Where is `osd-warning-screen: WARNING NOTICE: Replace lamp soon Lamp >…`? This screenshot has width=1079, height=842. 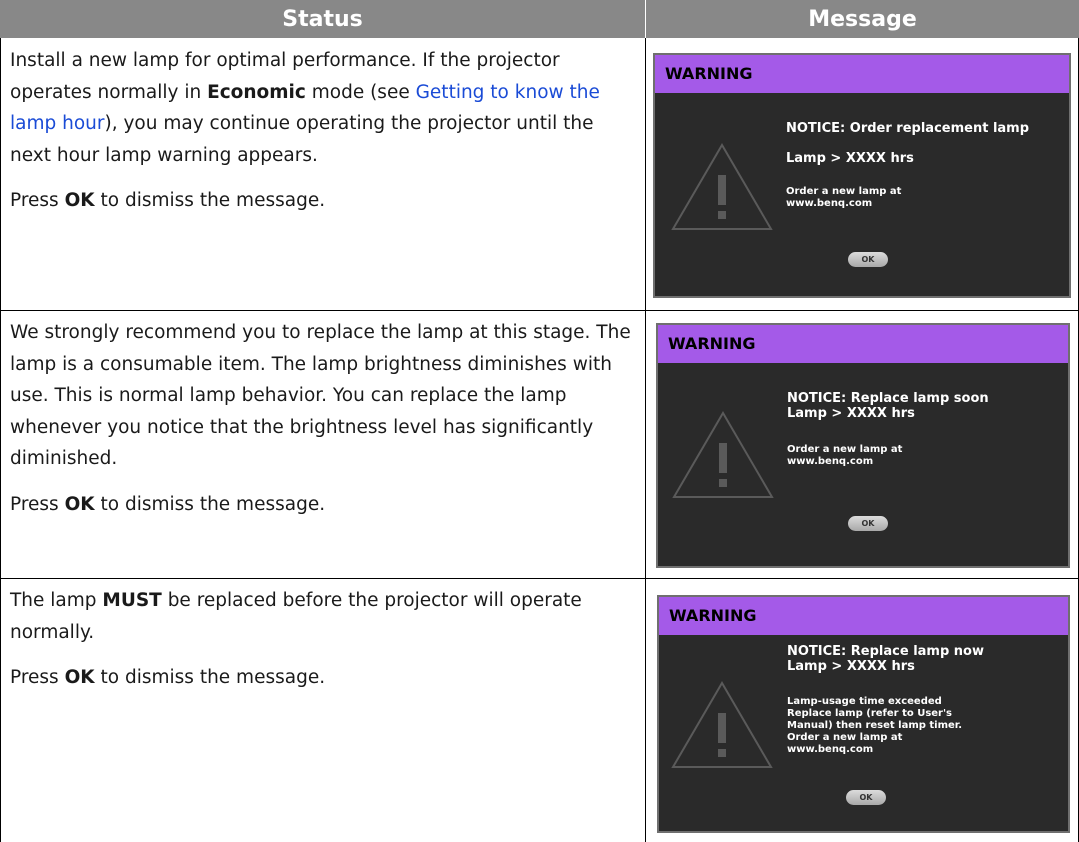
osd-warning-screen: WARNING NOTICE: Replace lamp soon Lamp >… is located at coordinates (863, 445).